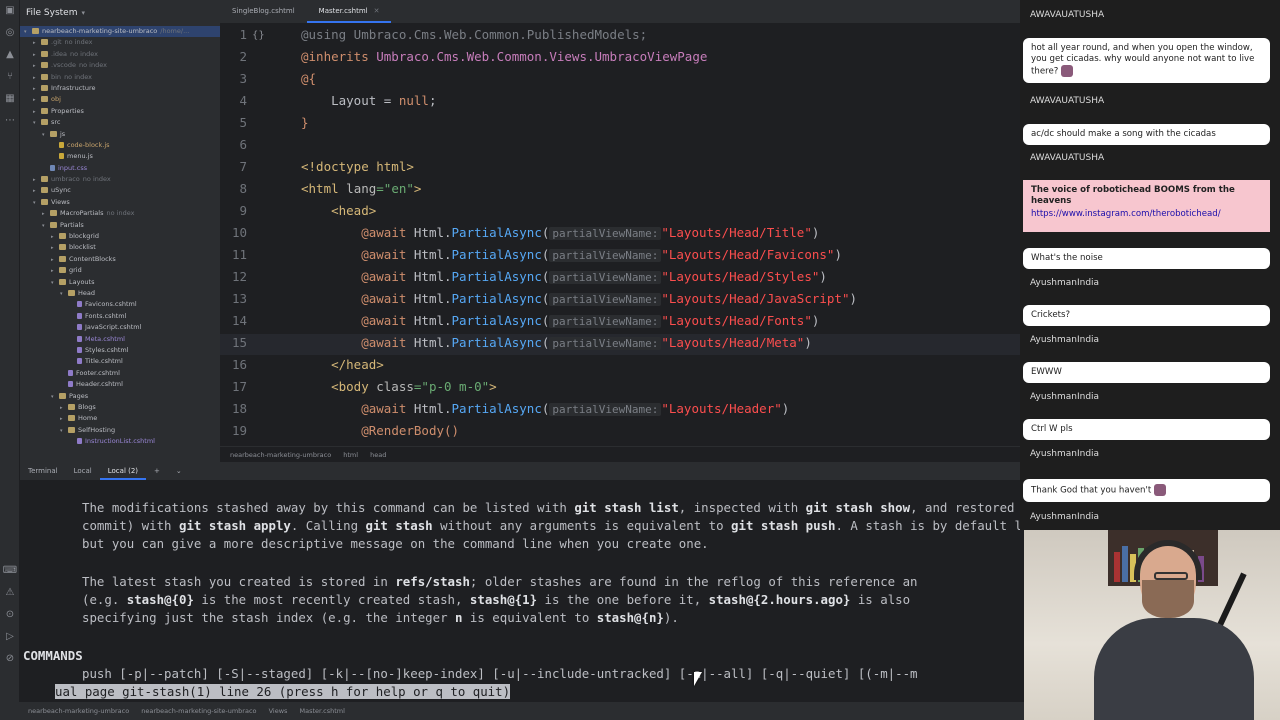 Image resolution: width=1280 pixels, height=720 pixels. I want to click on tree-item: ▾ Layouts, so click(120, 282).